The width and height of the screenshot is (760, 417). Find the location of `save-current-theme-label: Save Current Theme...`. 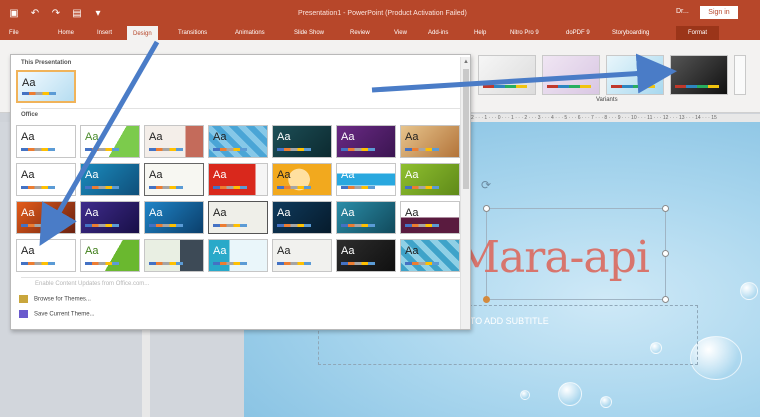

save-current-theme-label: Save Current Theme... is located at coordinates (64, 314).